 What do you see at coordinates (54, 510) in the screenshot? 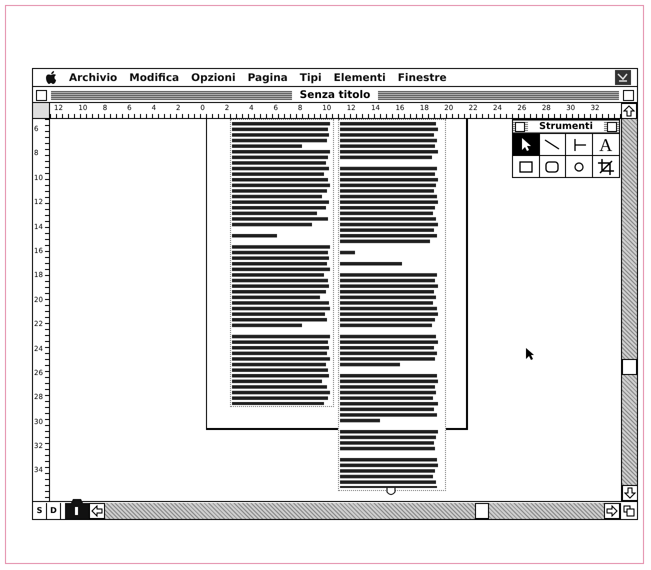
I see `page-button: D` at bounding box center [54, 510].